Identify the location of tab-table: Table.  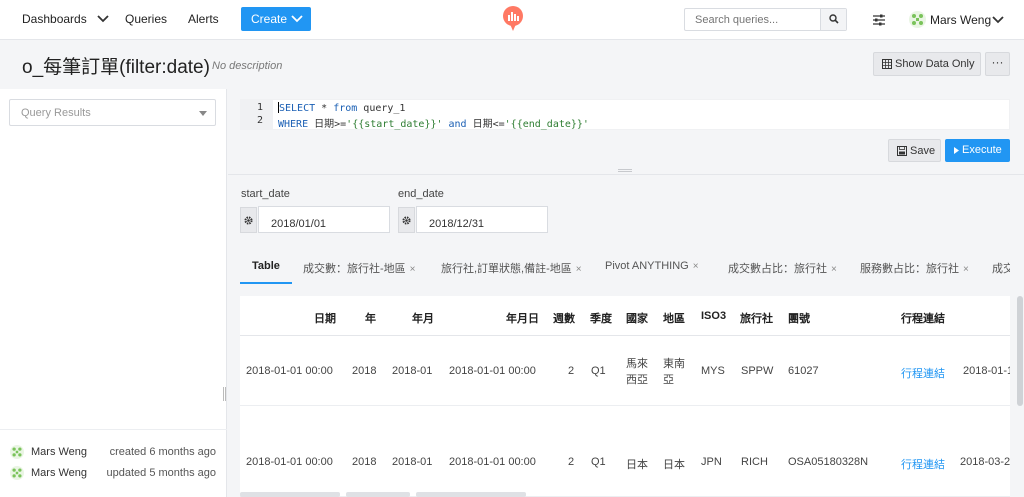
(266, 267).